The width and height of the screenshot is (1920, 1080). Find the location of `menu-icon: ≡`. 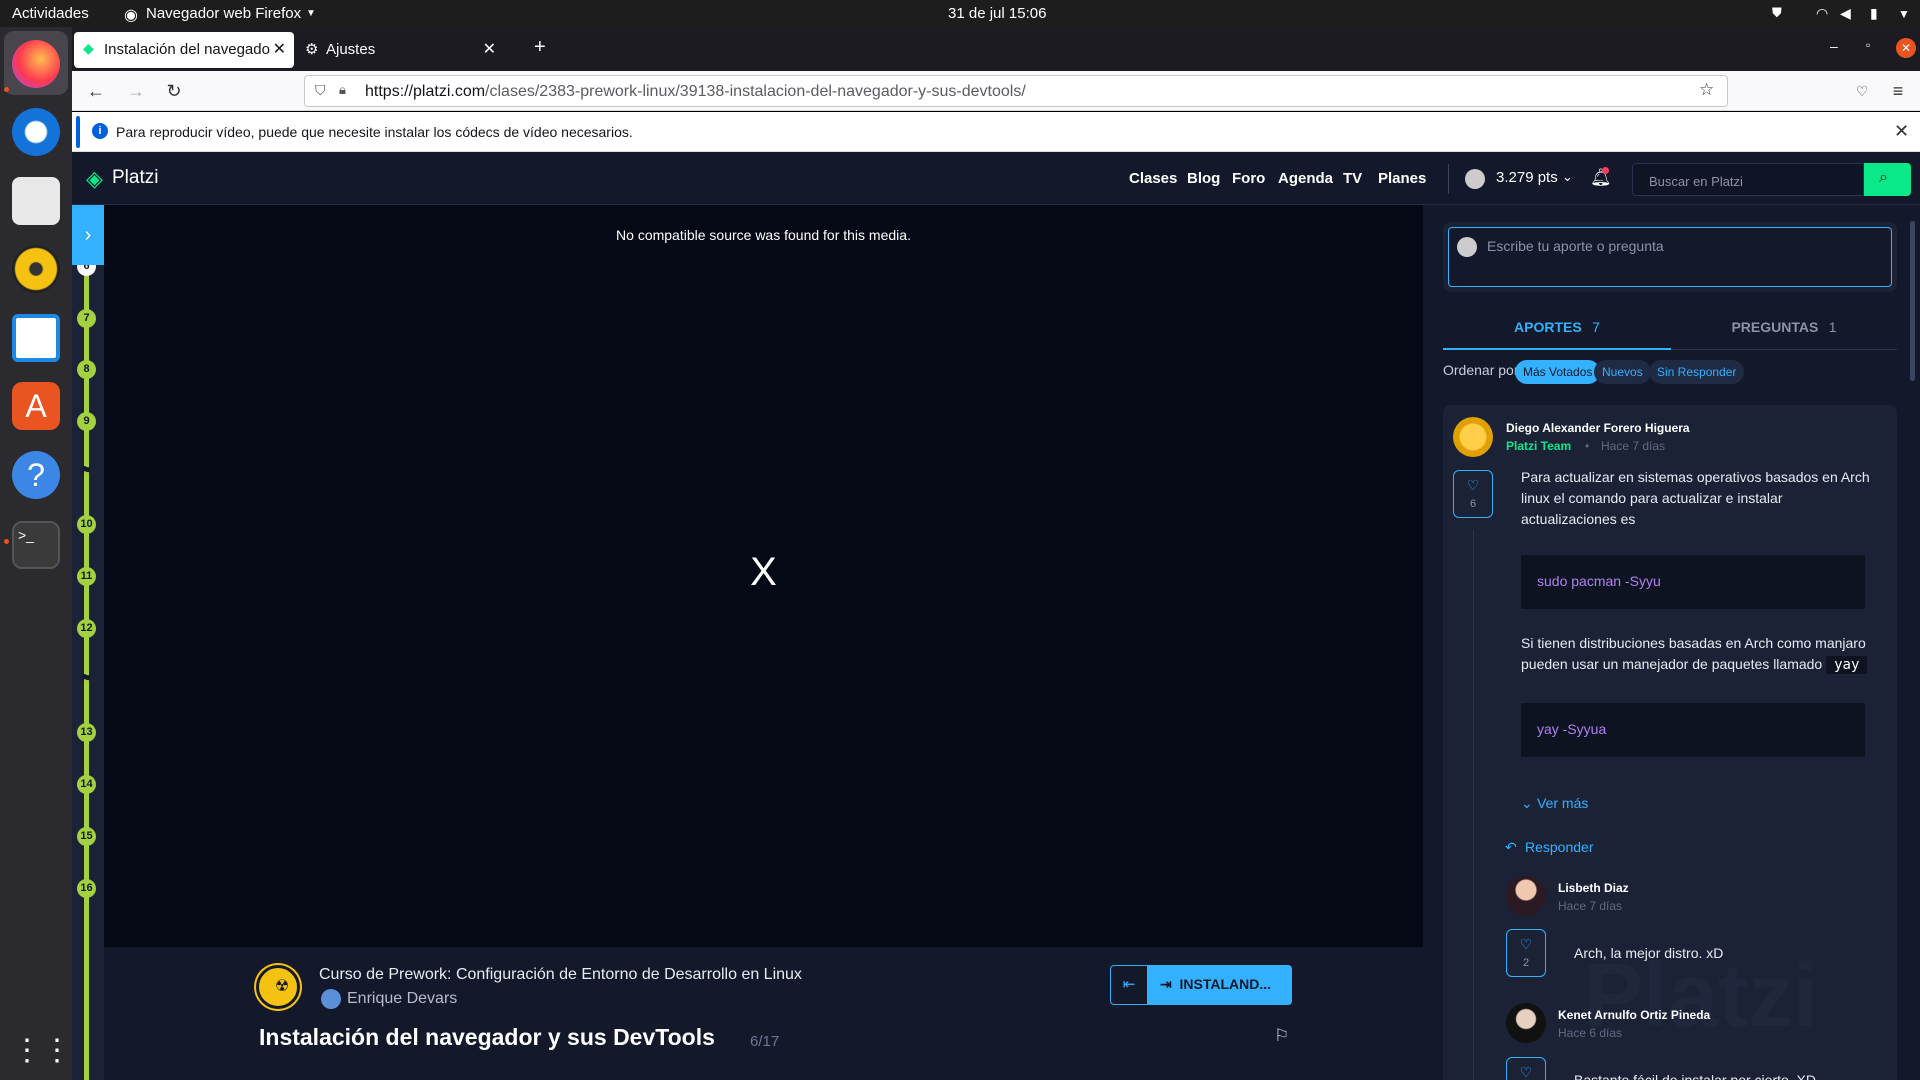

menu-icon: ≡ is located at coordinates (1898, 91).